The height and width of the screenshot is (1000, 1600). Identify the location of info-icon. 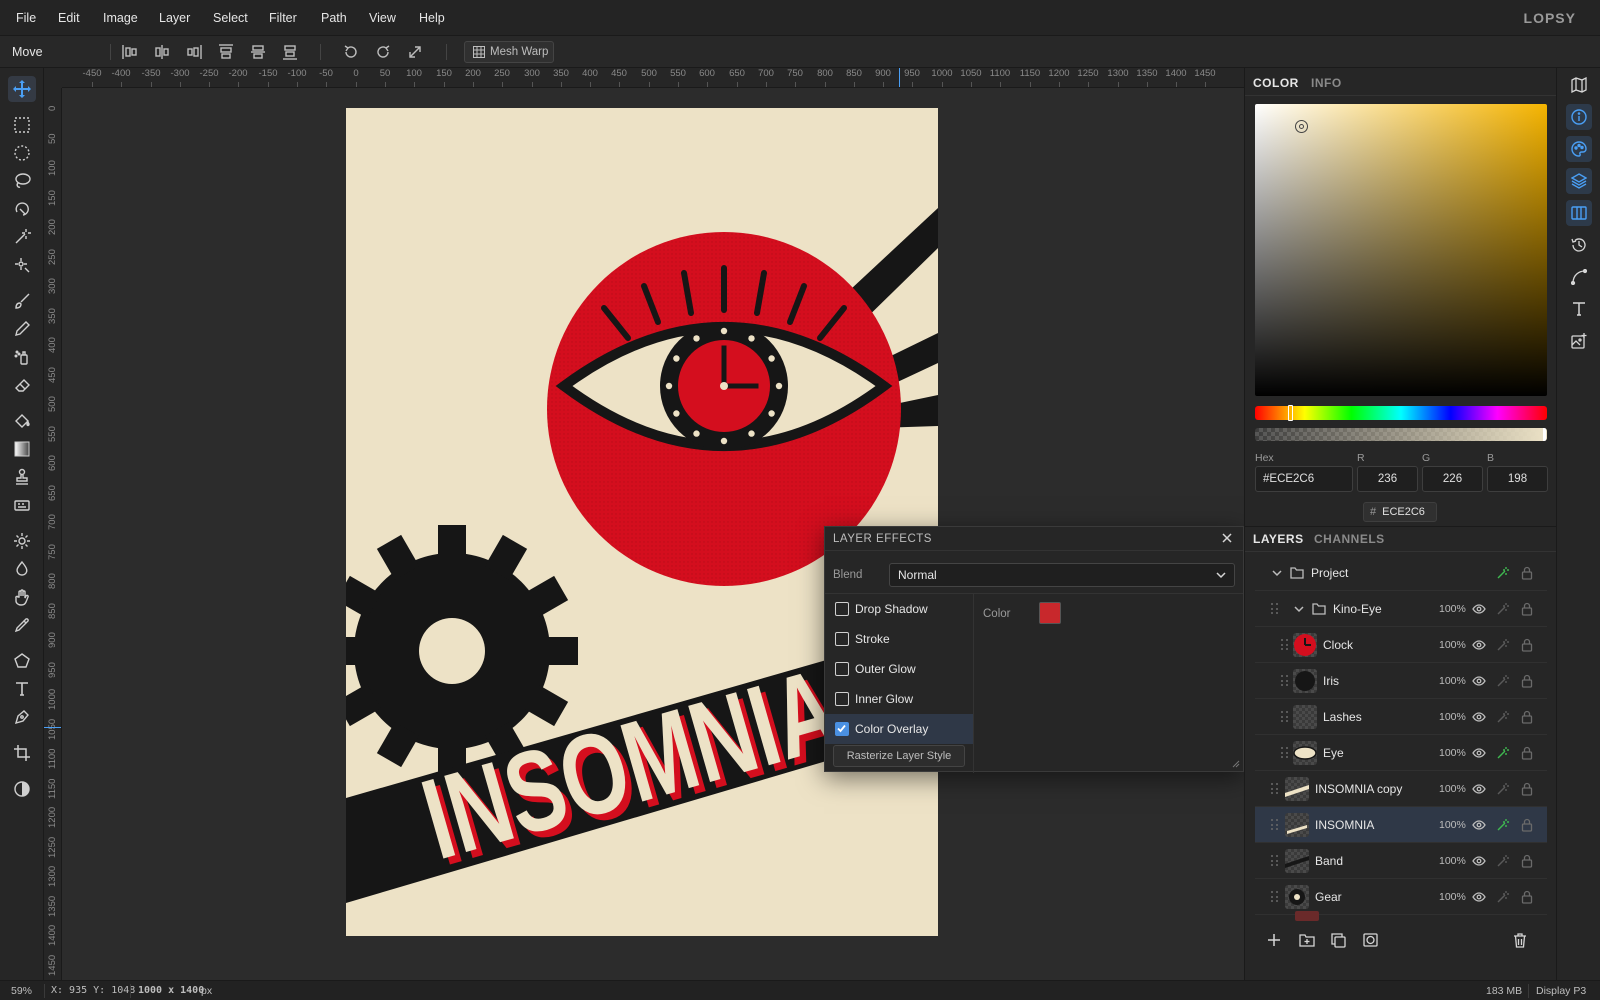
(1579, 117).